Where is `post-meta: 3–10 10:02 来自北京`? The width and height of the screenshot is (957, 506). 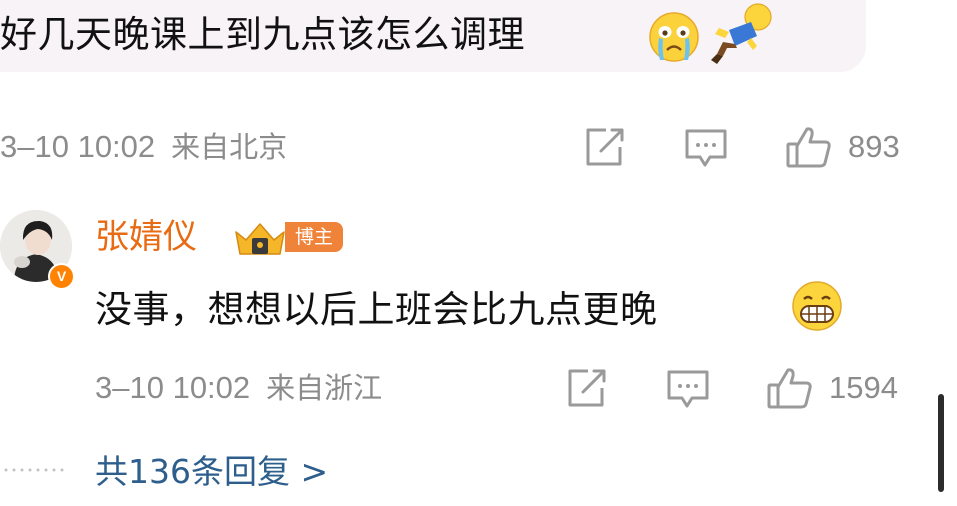 post-meta: 3–10 10:02 来自北京 is located at coordinates (143, 147).